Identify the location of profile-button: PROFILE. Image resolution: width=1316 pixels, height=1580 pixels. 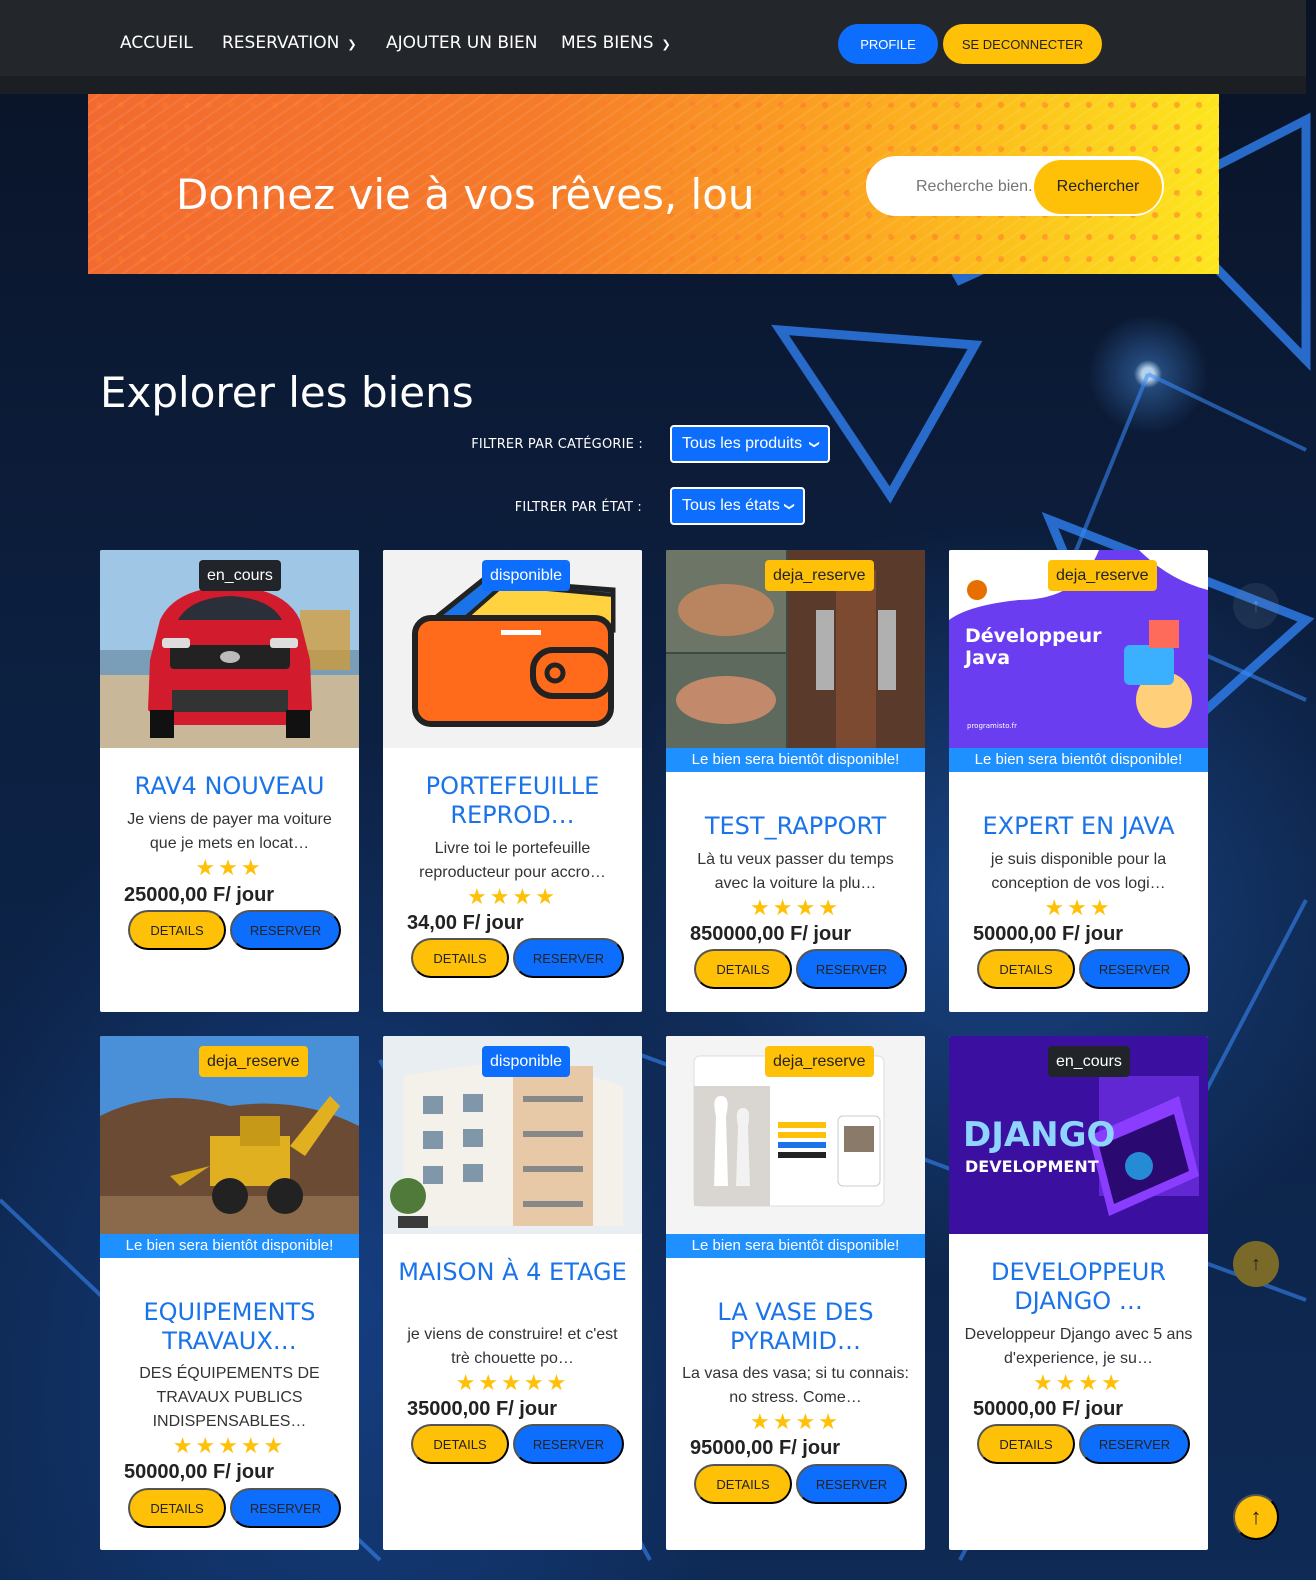
(888, 44).